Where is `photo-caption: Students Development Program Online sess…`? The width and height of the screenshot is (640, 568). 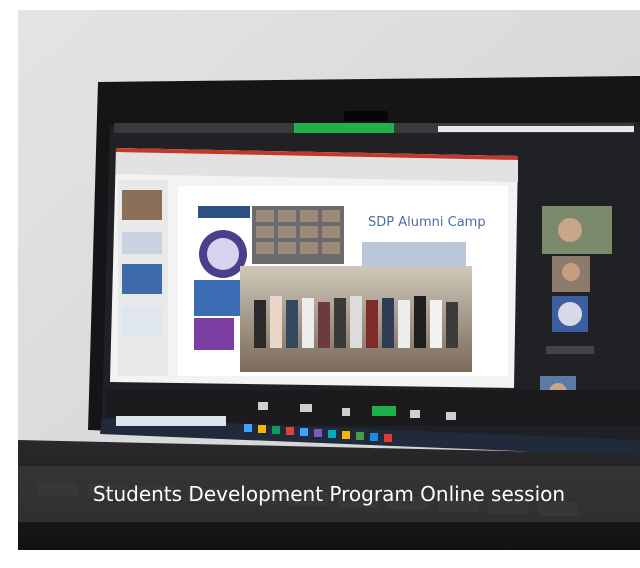
photo-caption: Students Development Program Online sess… is located at coordinates (329, 494).